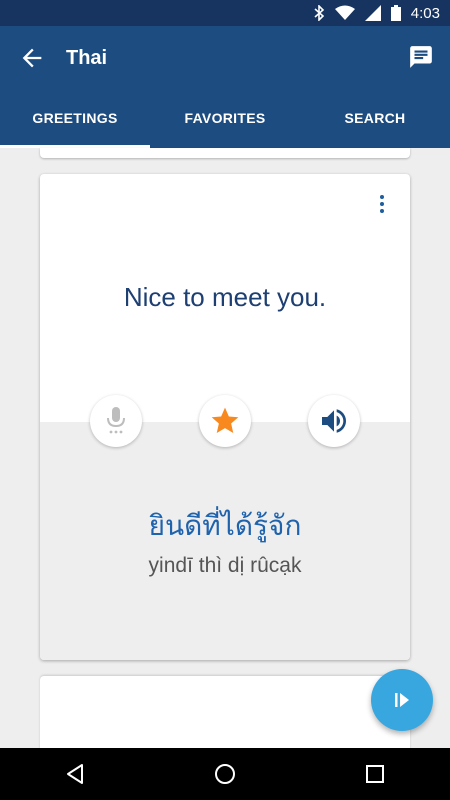  I want to click on bluetooth-icon, so click(319, 13).